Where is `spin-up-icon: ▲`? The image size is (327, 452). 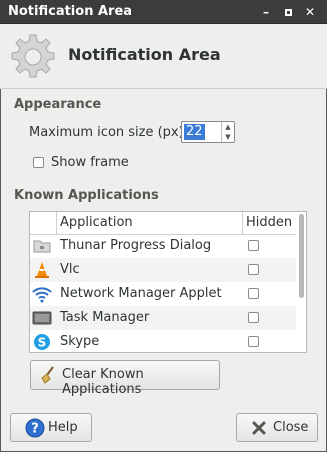 spin-up-icon: ▲ is located at coordinates (228, 127).